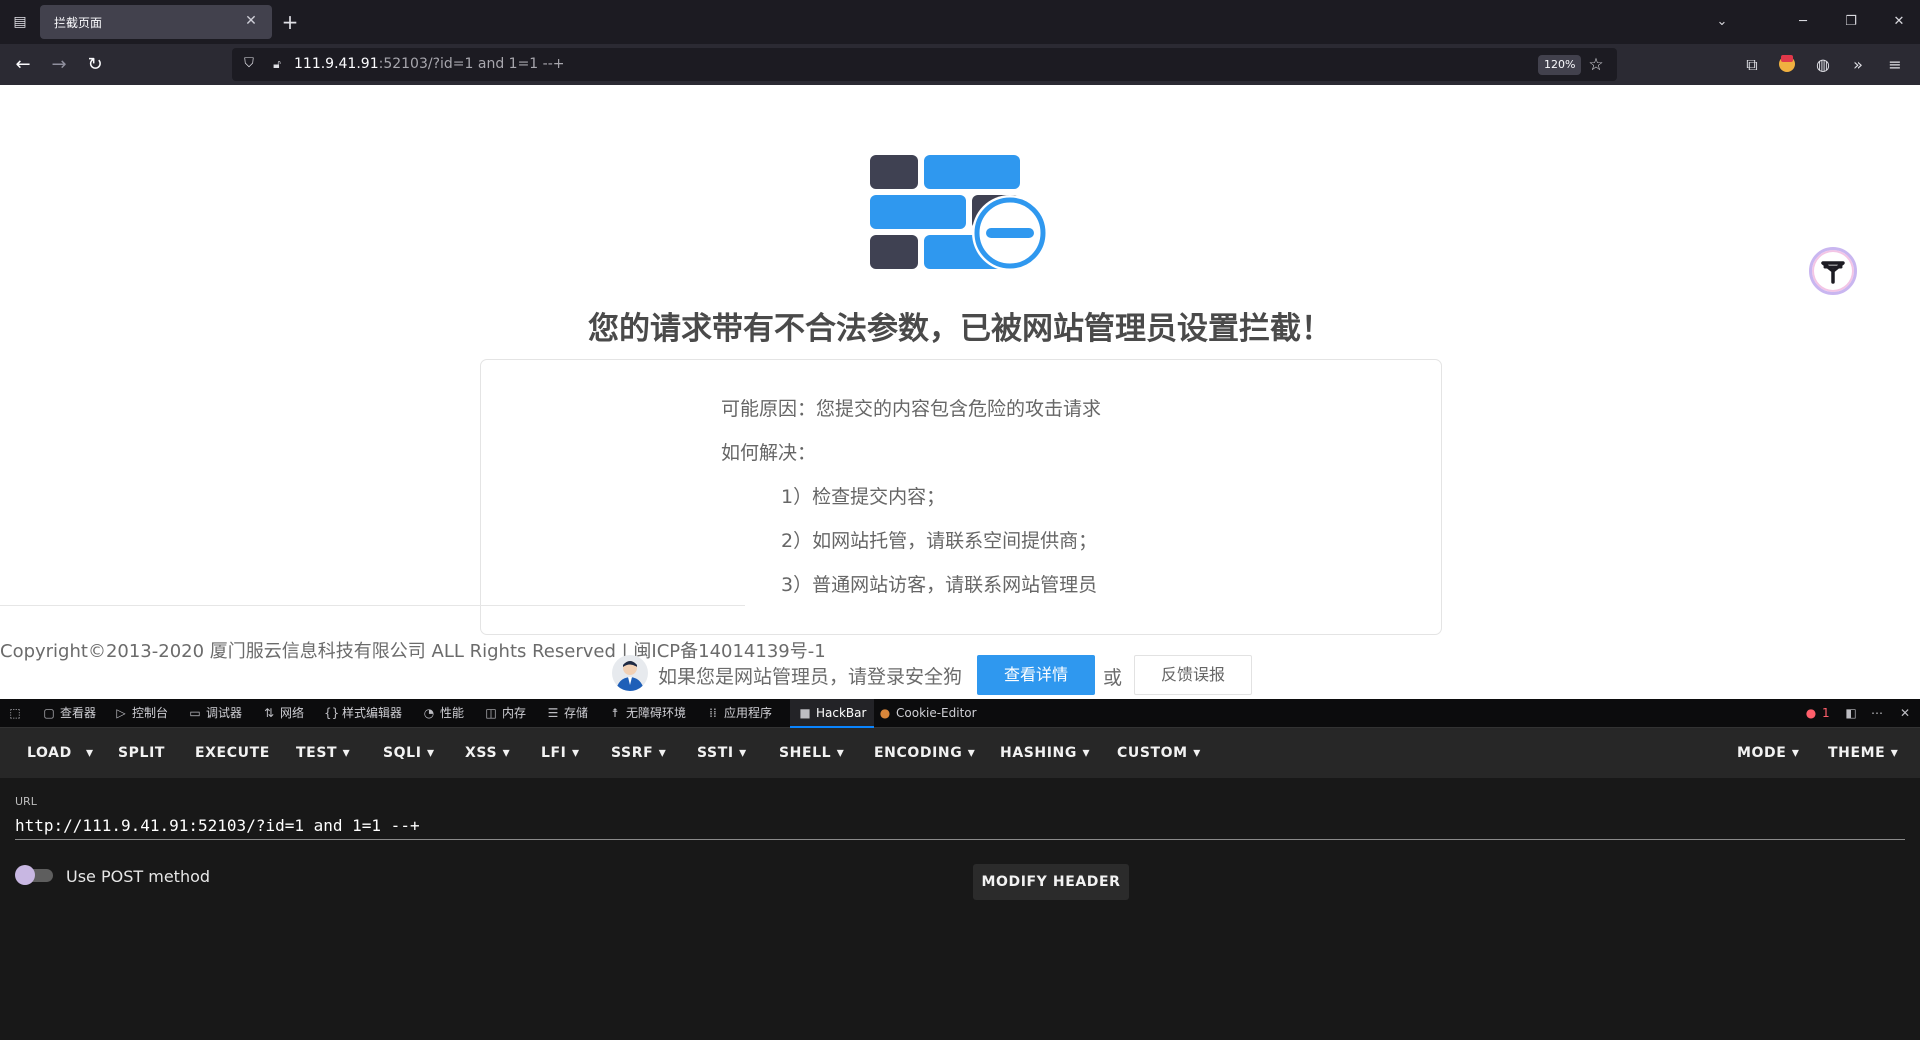 The width and height of the screenshot is (1920, 1040). I want to click on tab-label: 查看器, so click(78, 713).